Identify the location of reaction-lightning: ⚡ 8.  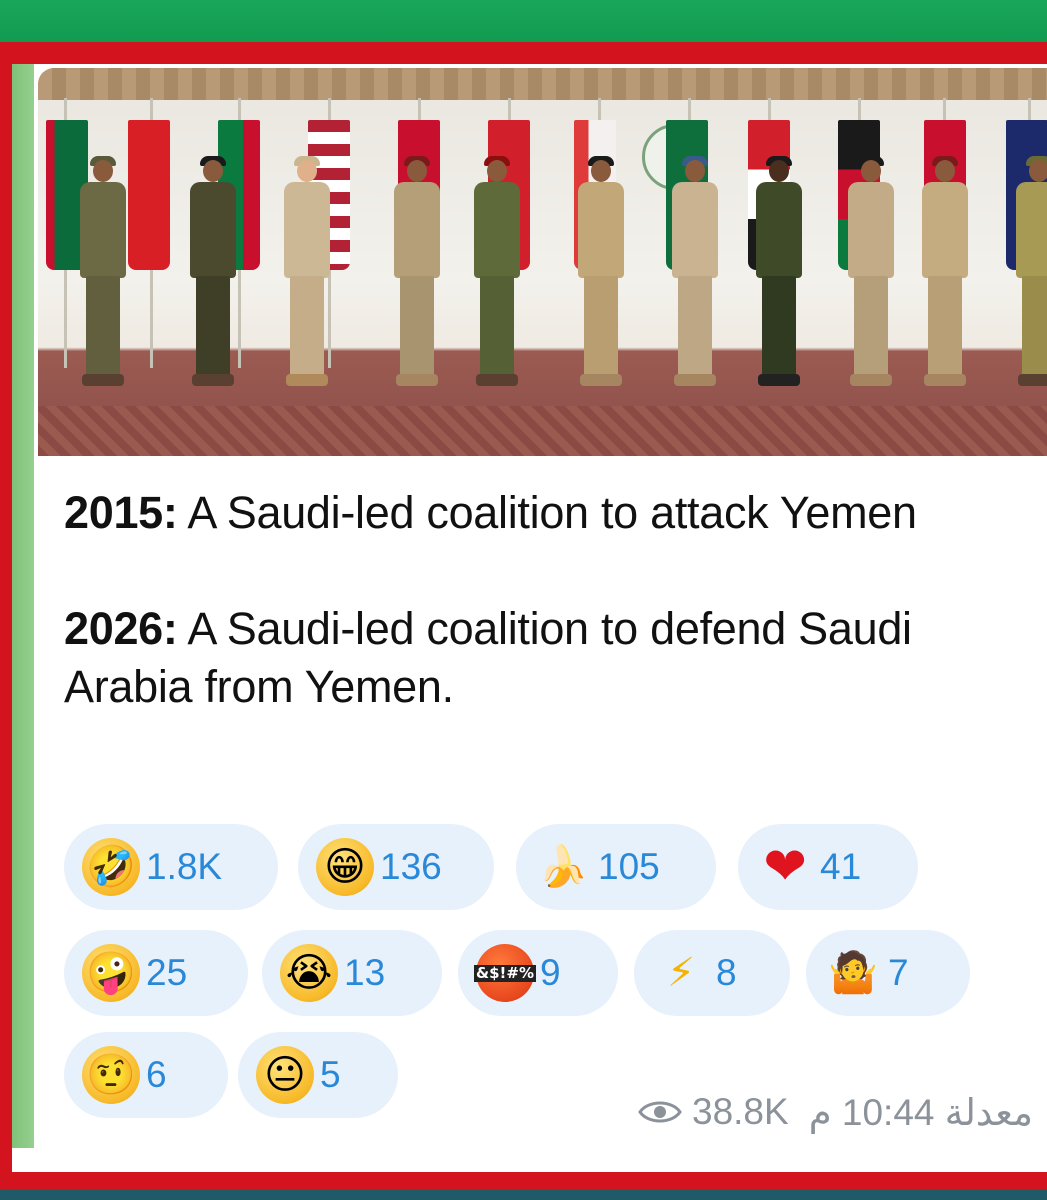
(712, 973).